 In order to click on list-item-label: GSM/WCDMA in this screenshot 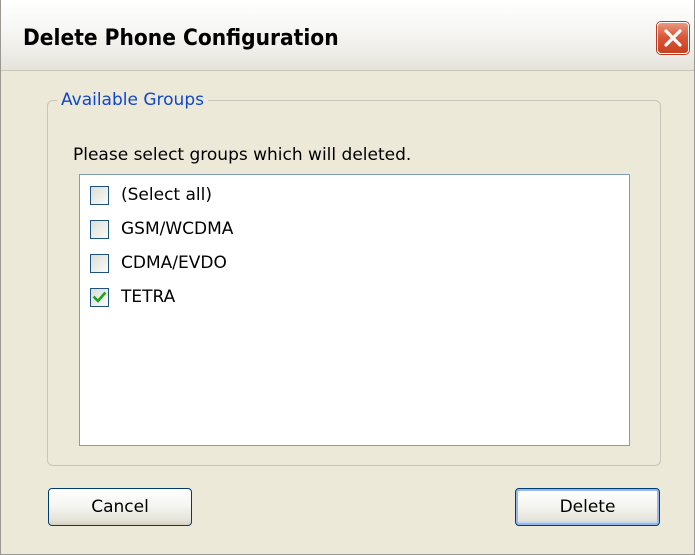, I will do `click(177, 229)`.